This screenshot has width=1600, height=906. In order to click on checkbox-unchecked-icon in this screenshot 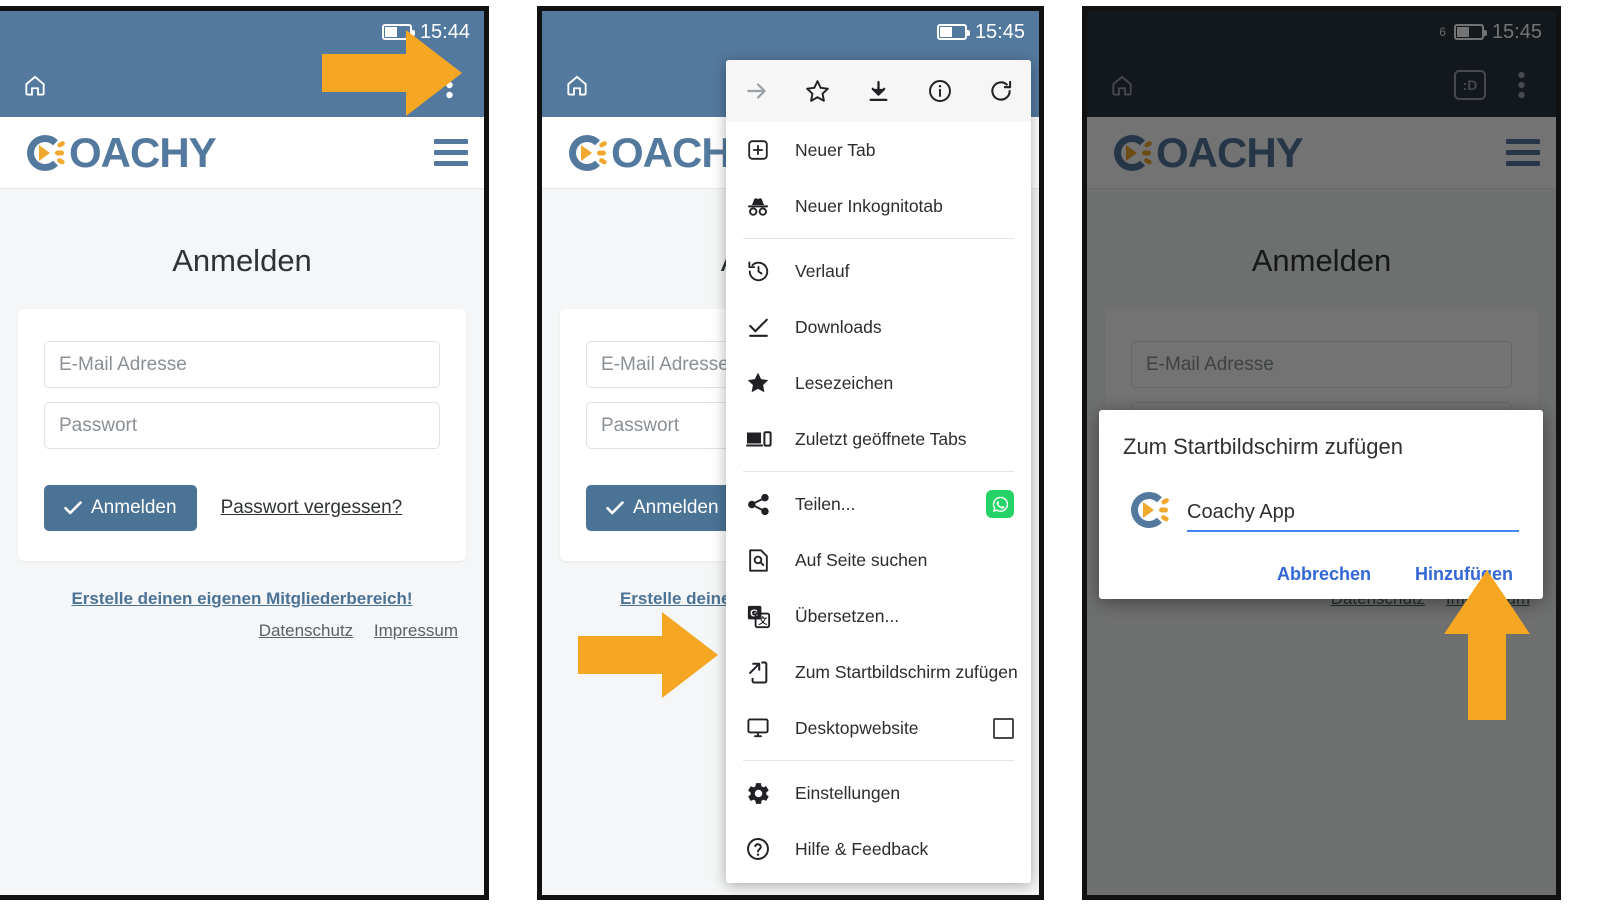, I will do `click(1003, 728)`.